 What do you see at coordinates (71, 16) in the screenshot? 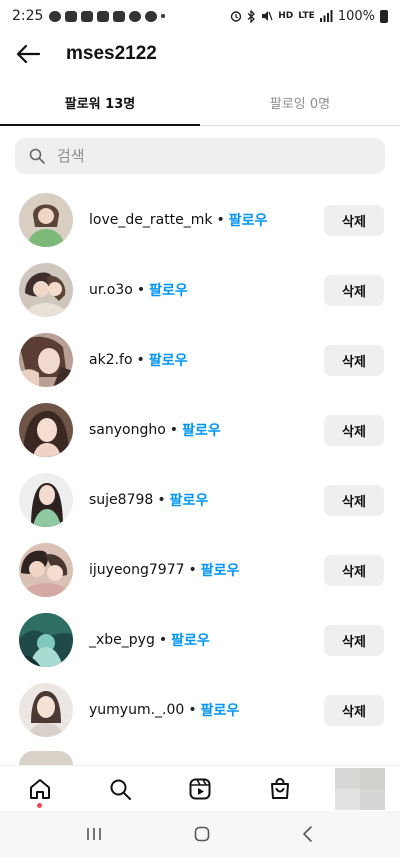
I see `calendar-notification-icon` at bounding box center [71, 16].